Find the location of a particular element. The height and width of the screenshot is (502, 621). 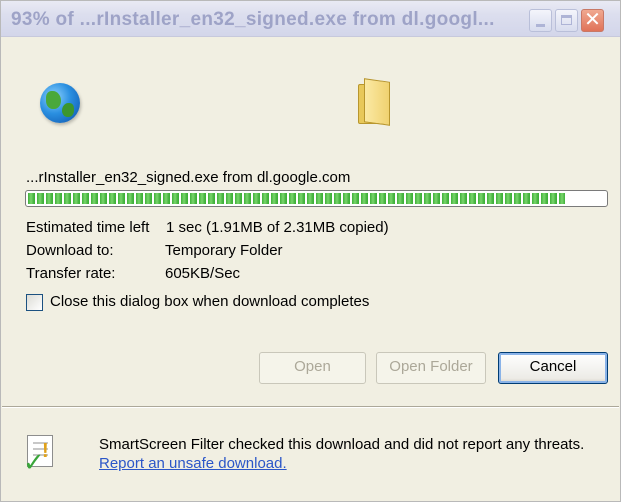

download-to-value: Temporary Folder is located at coordinates (224, 250).